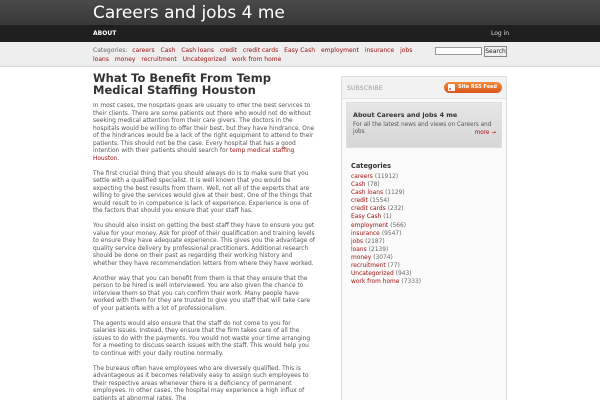  Describe the element at coordinates (368, 266) in the screenshot. I see `sidebar-category-link: recruitment` at that location.